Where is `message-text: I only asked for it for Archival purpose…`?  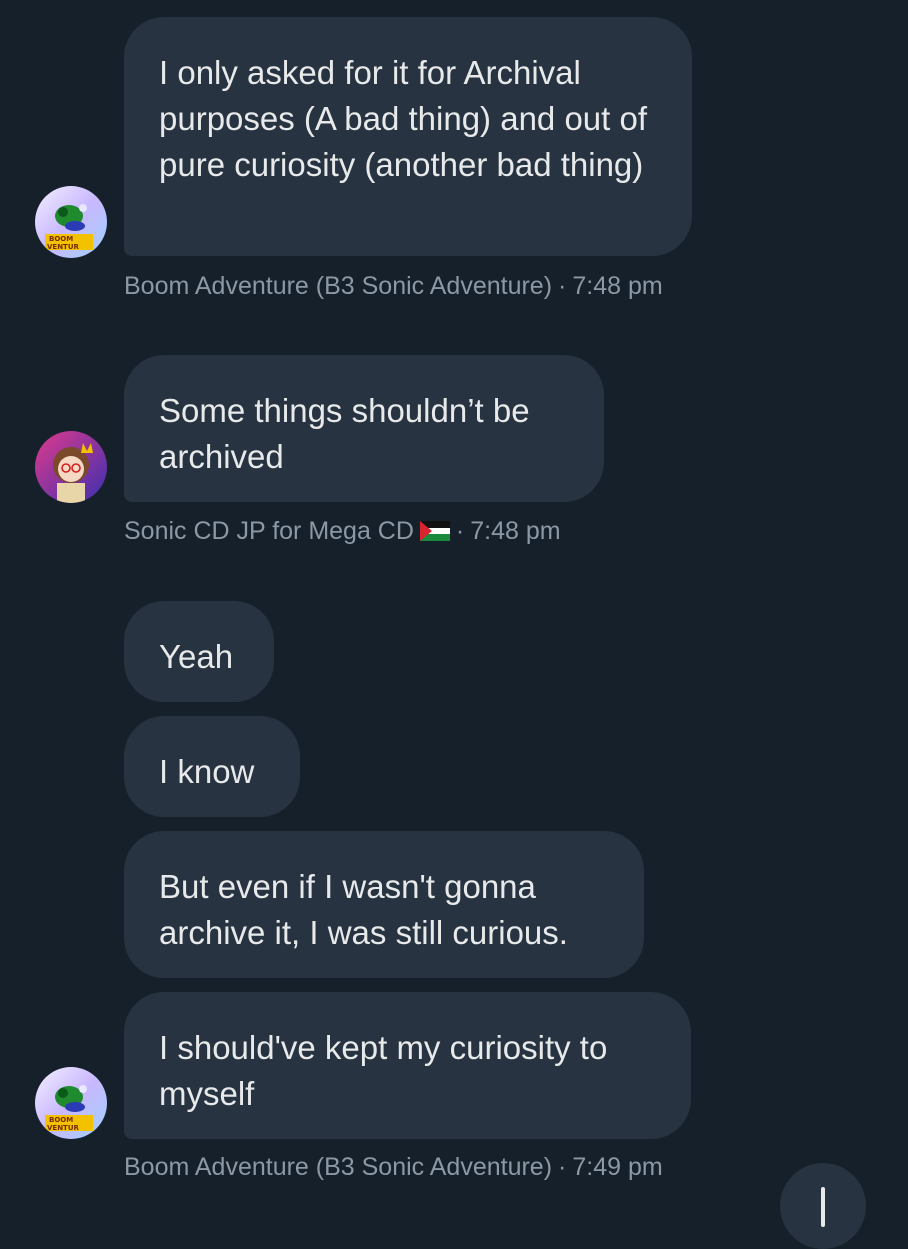 message-text: I only asked for it for Archival purpose… is located at coordinates (403, 118).